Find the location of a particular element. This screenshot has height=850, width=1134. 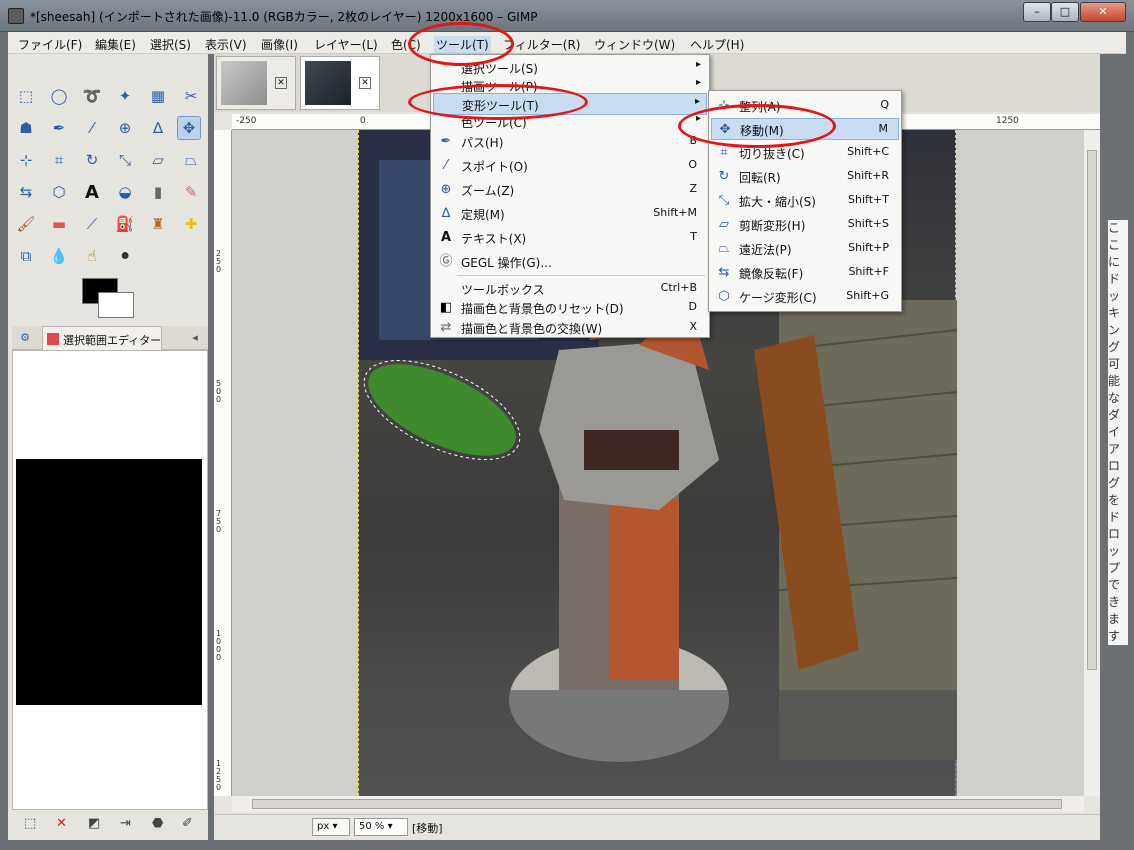

horizontal-scrollbar-thumb is located at coordinates (657, 804).